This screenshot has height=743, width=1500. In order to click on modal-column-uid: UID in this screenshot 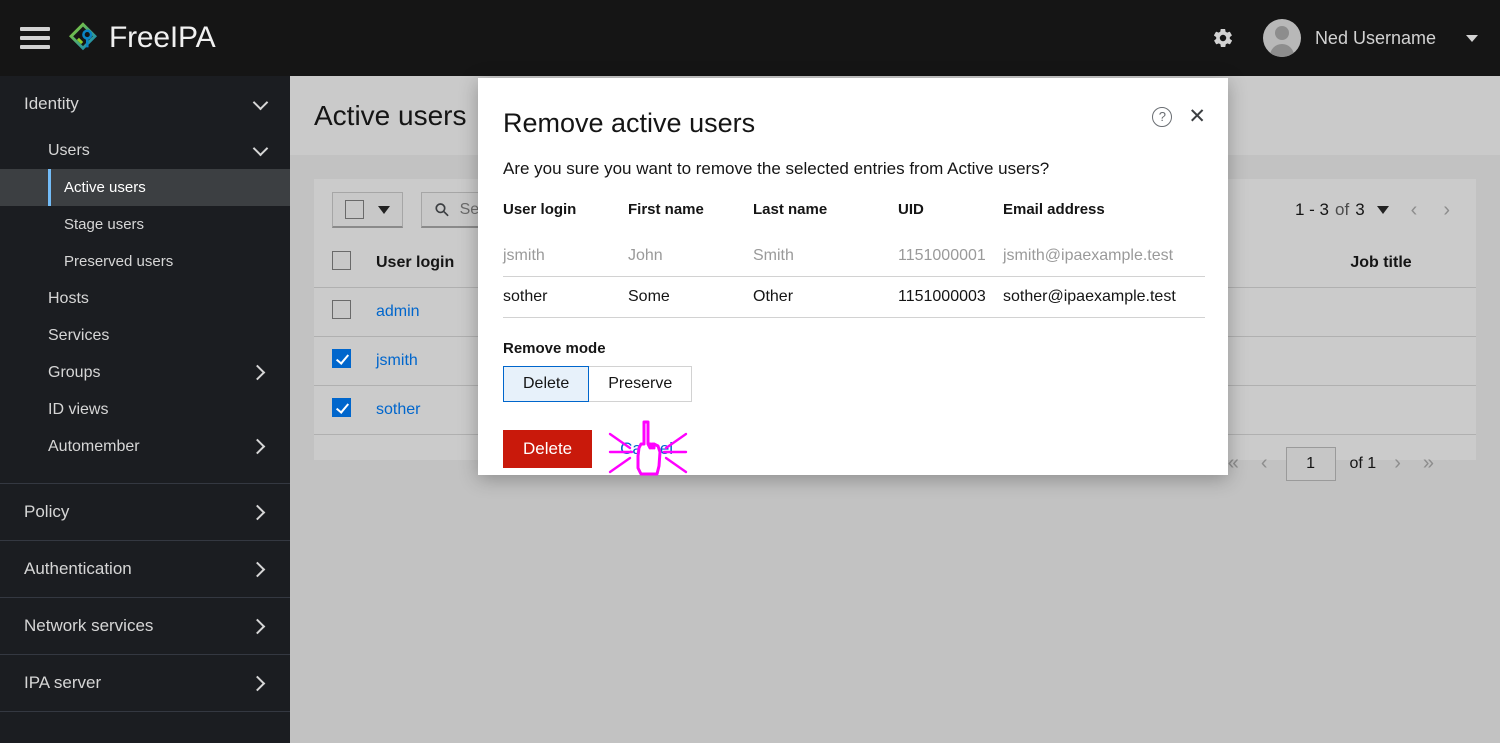, I will do `click(911, 209)`.